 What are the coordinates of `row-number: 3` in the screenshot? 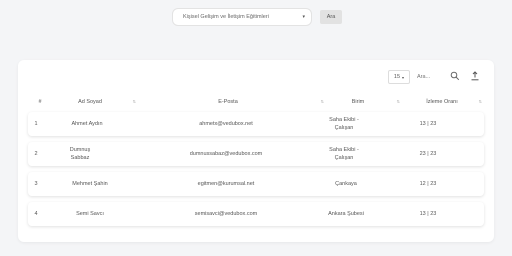 It's located at (36, 184).